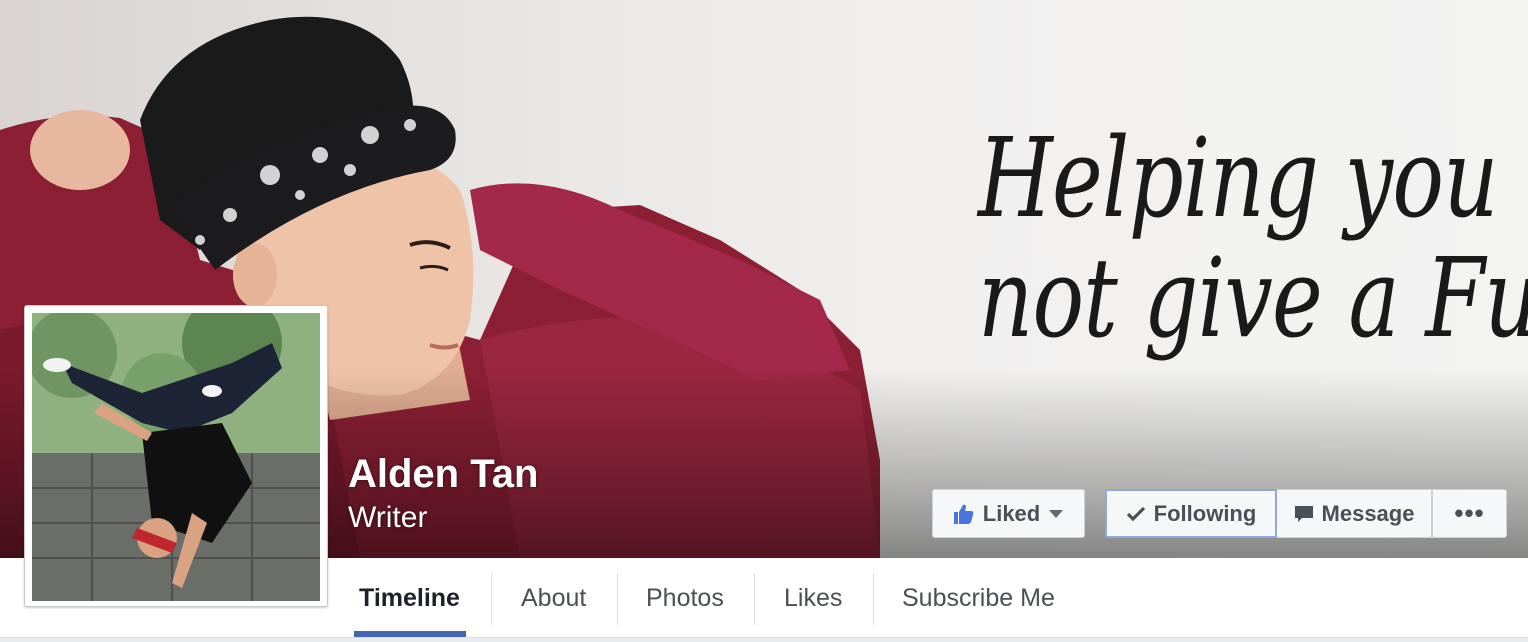 This screenshot has width=1528, height=642. I want to click on liked-label: Liked, so click(1011, 513).